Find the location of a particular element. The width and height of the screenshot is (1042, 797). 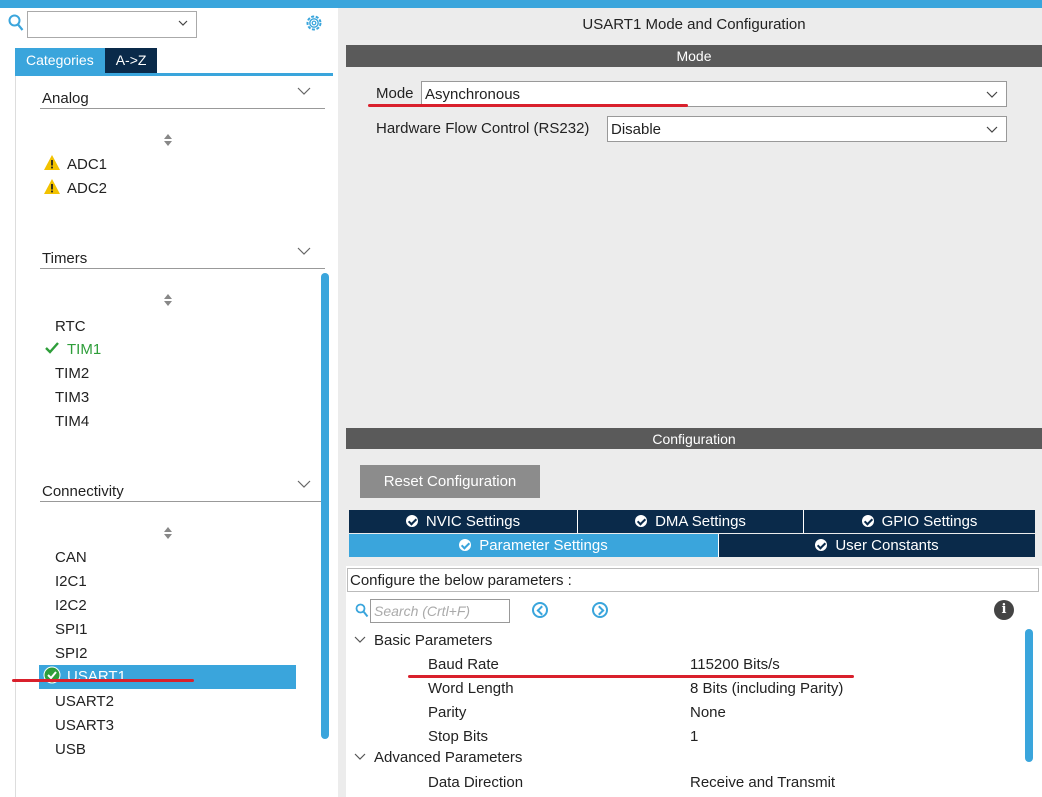

list-item-rtc: RTC is located at coordinates (179, 327).